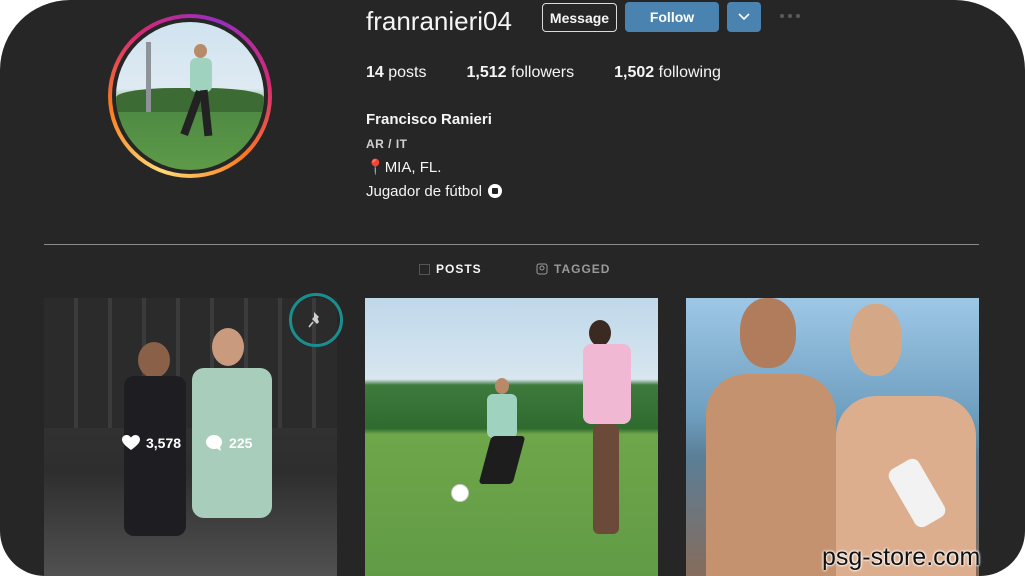  What do you see at coordinates (901, 557) in the screenshot?
I see `watermark-text: psg-store.com` at bounding box center [901, 557].